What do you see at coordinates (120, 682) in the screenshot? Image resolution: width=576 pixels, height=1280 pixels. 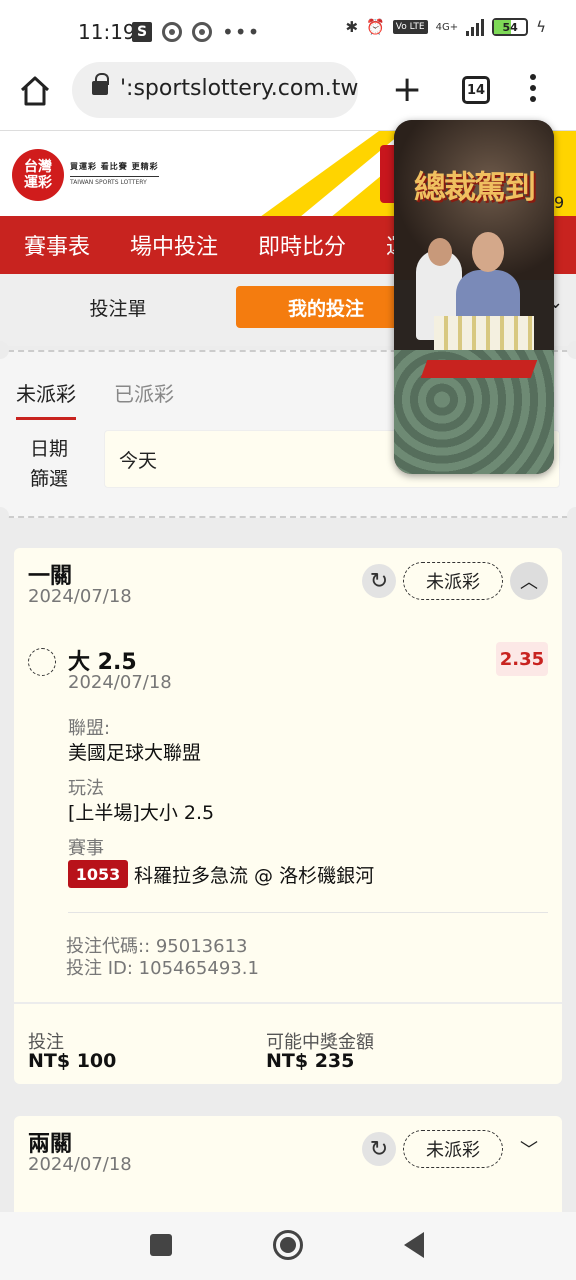 I see `selection-date: 2024/07/18` at bounding box center [120, 682].